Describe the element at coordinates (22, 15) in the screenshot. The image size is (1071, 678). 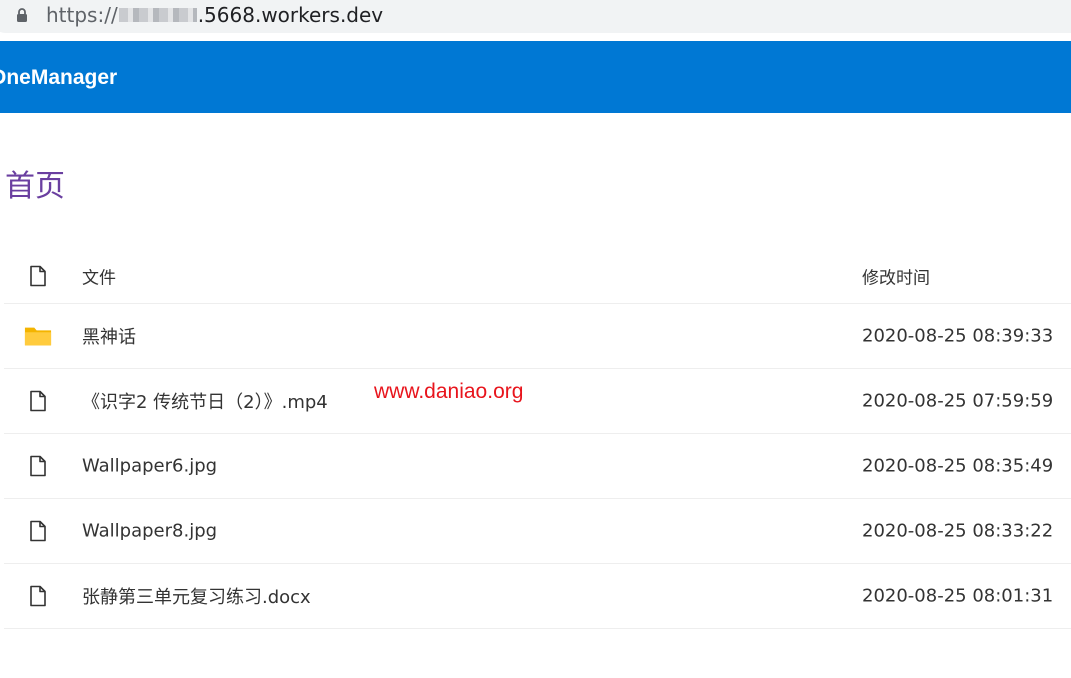
I see `lock-icon` at that location.